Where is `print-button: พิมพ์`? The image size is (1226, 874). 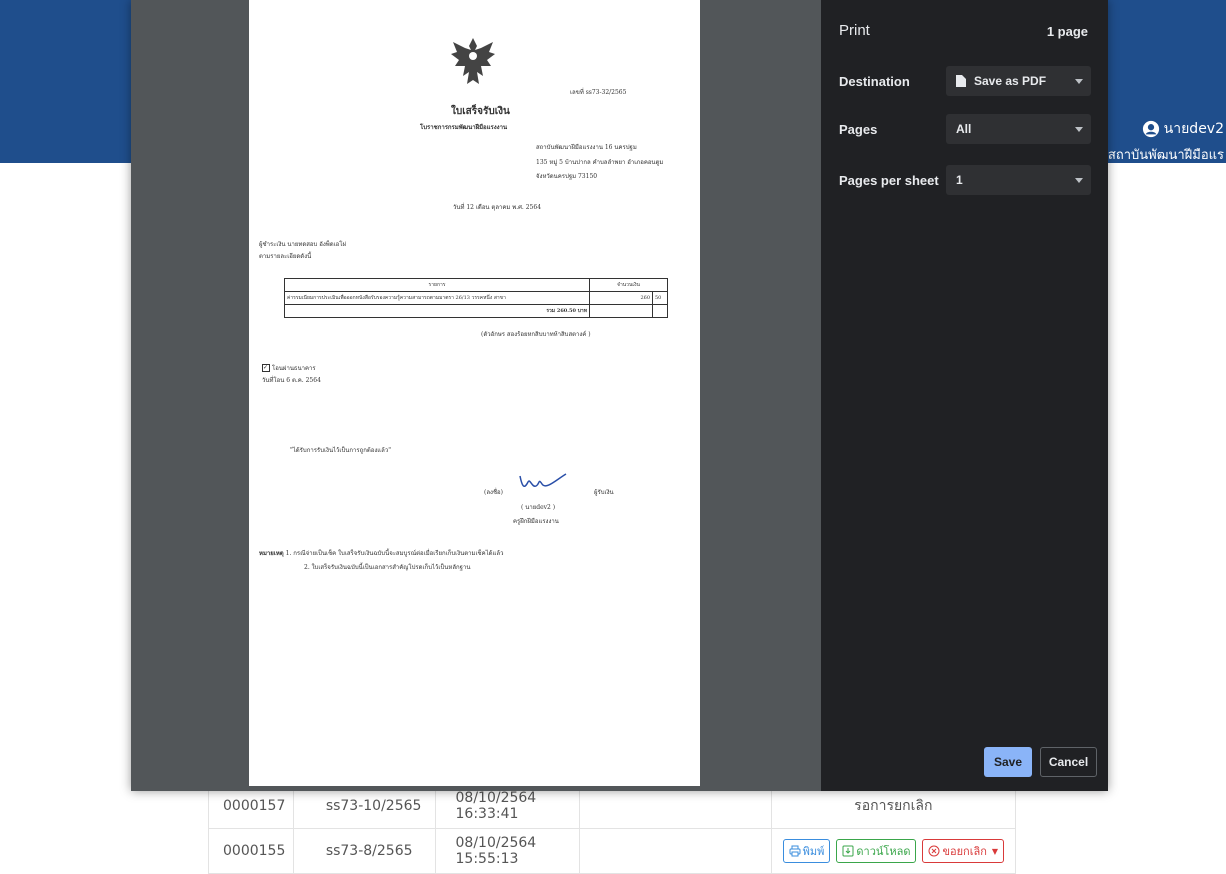
print-button: พิมพ์ is located at coordinates (806, 851).